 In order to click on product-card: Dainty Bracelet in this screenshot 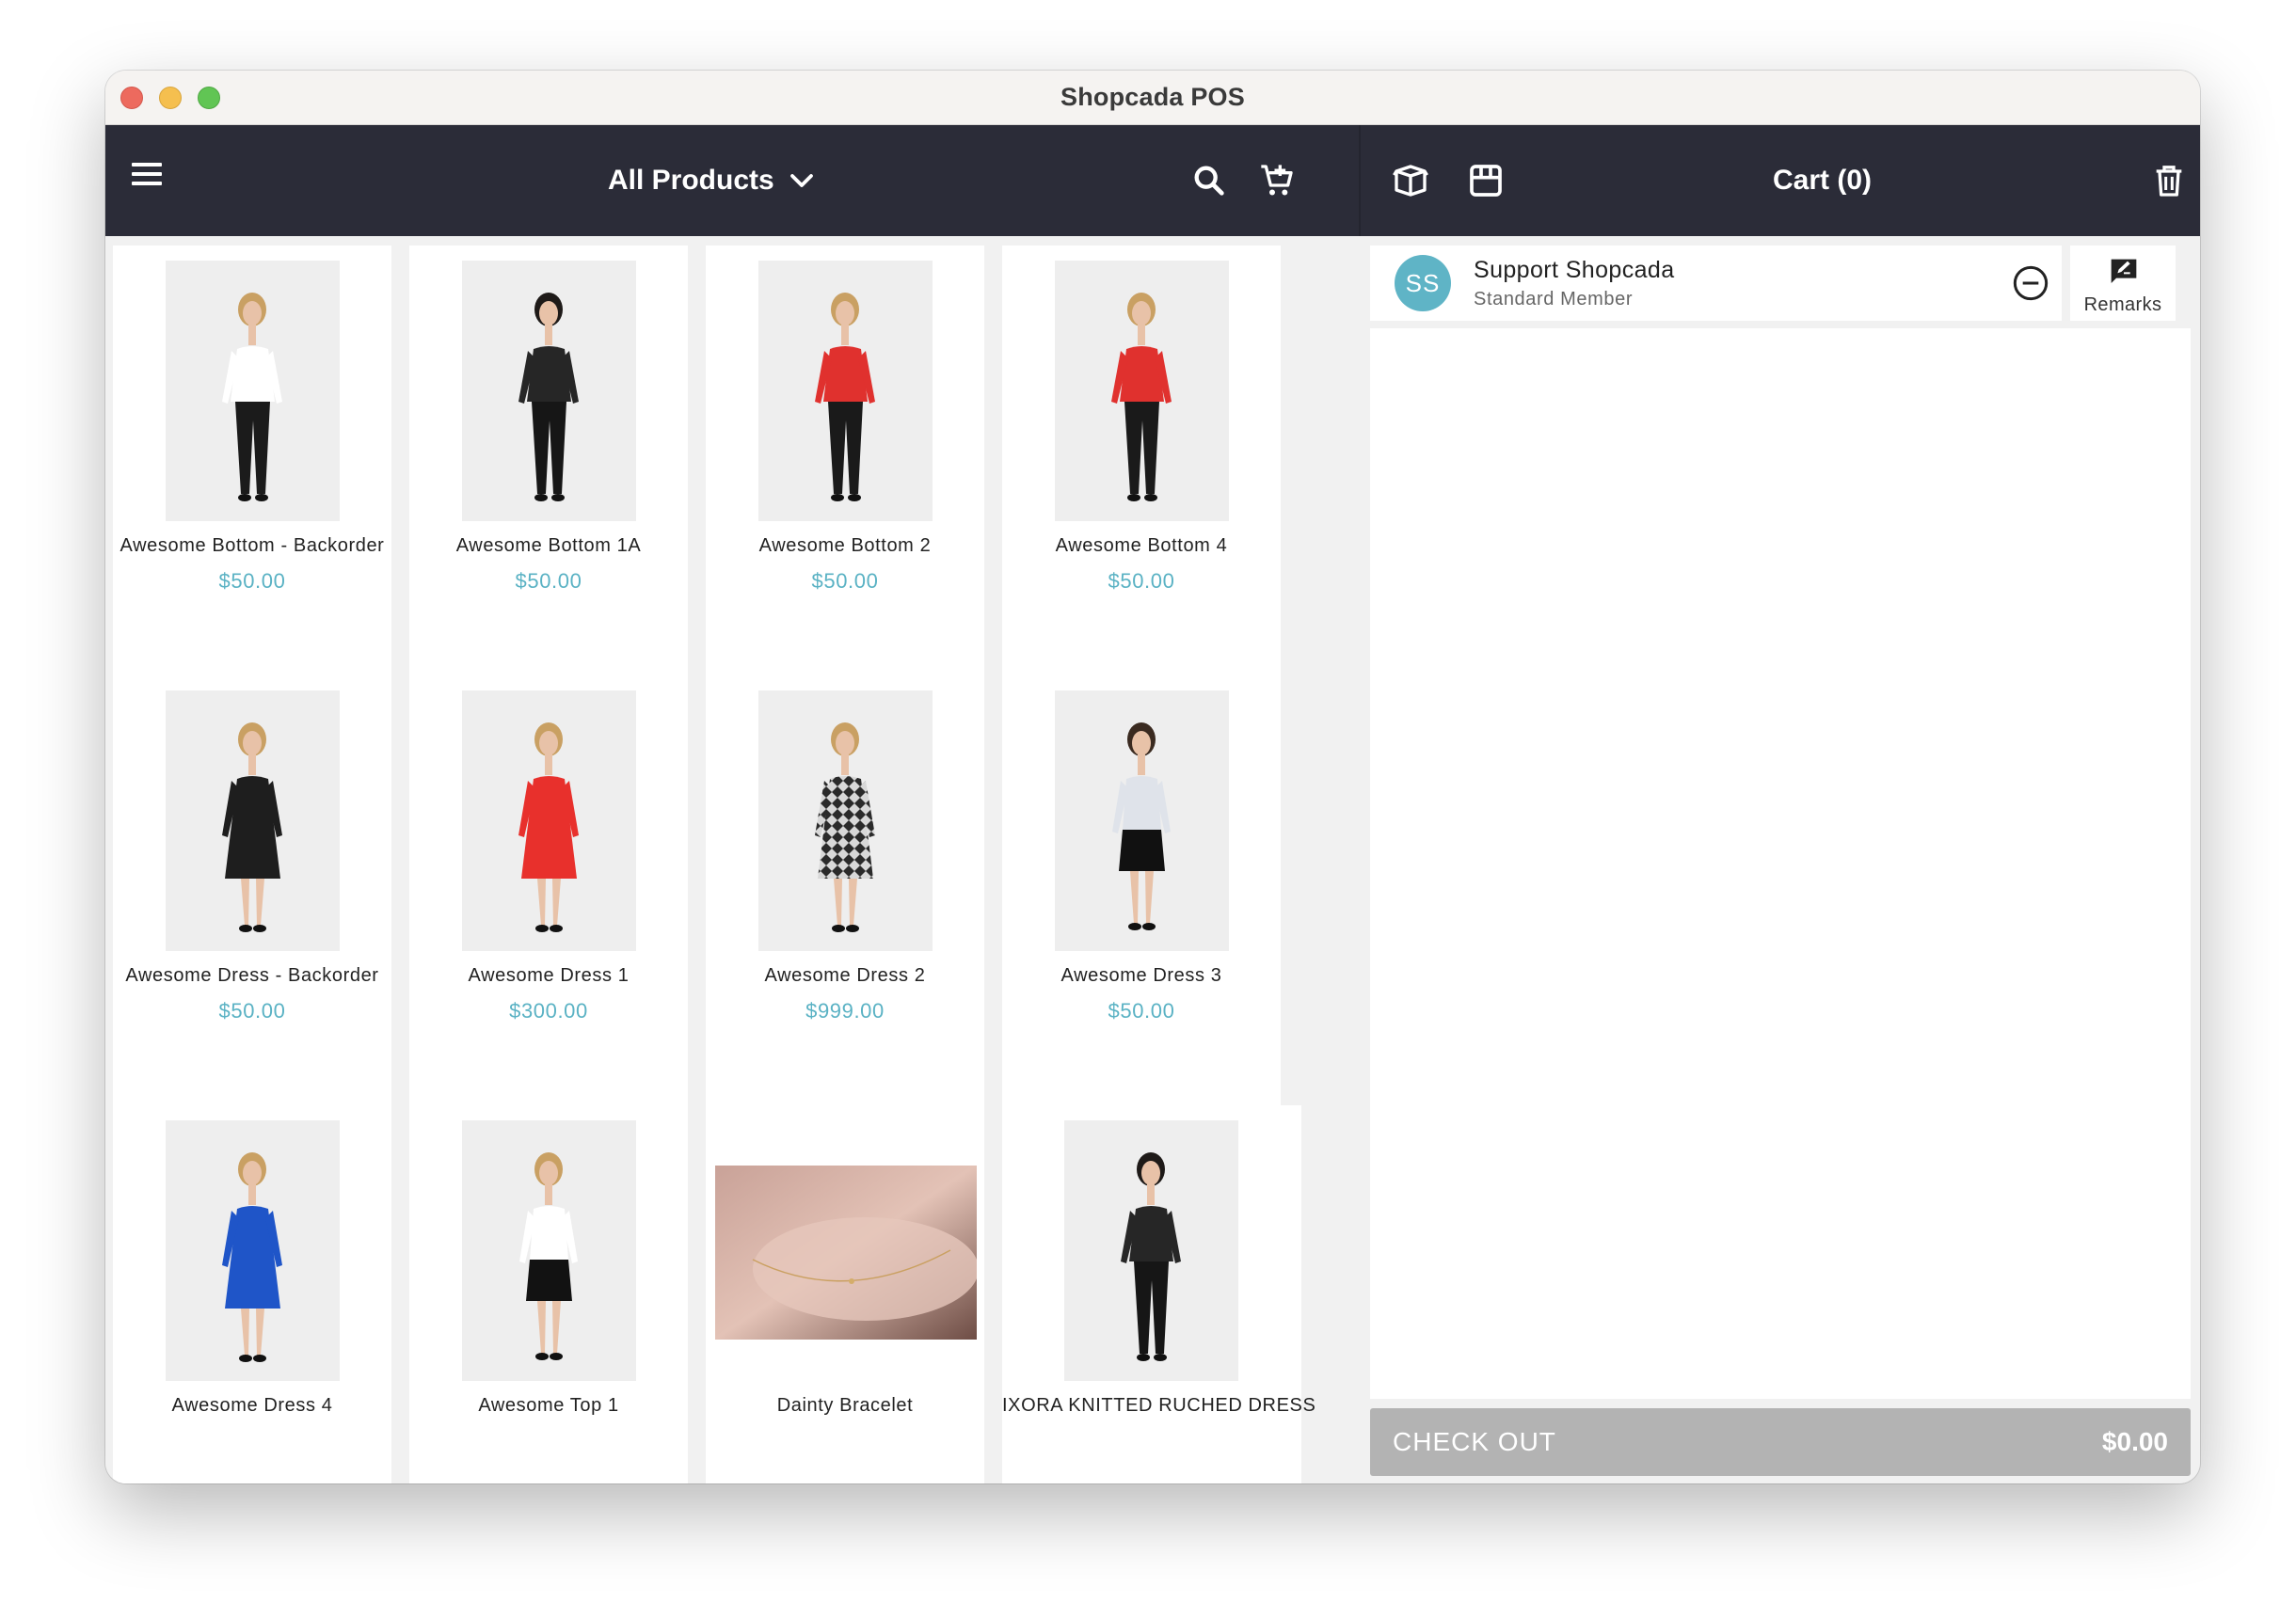, I will do `click(845, 1294)`.